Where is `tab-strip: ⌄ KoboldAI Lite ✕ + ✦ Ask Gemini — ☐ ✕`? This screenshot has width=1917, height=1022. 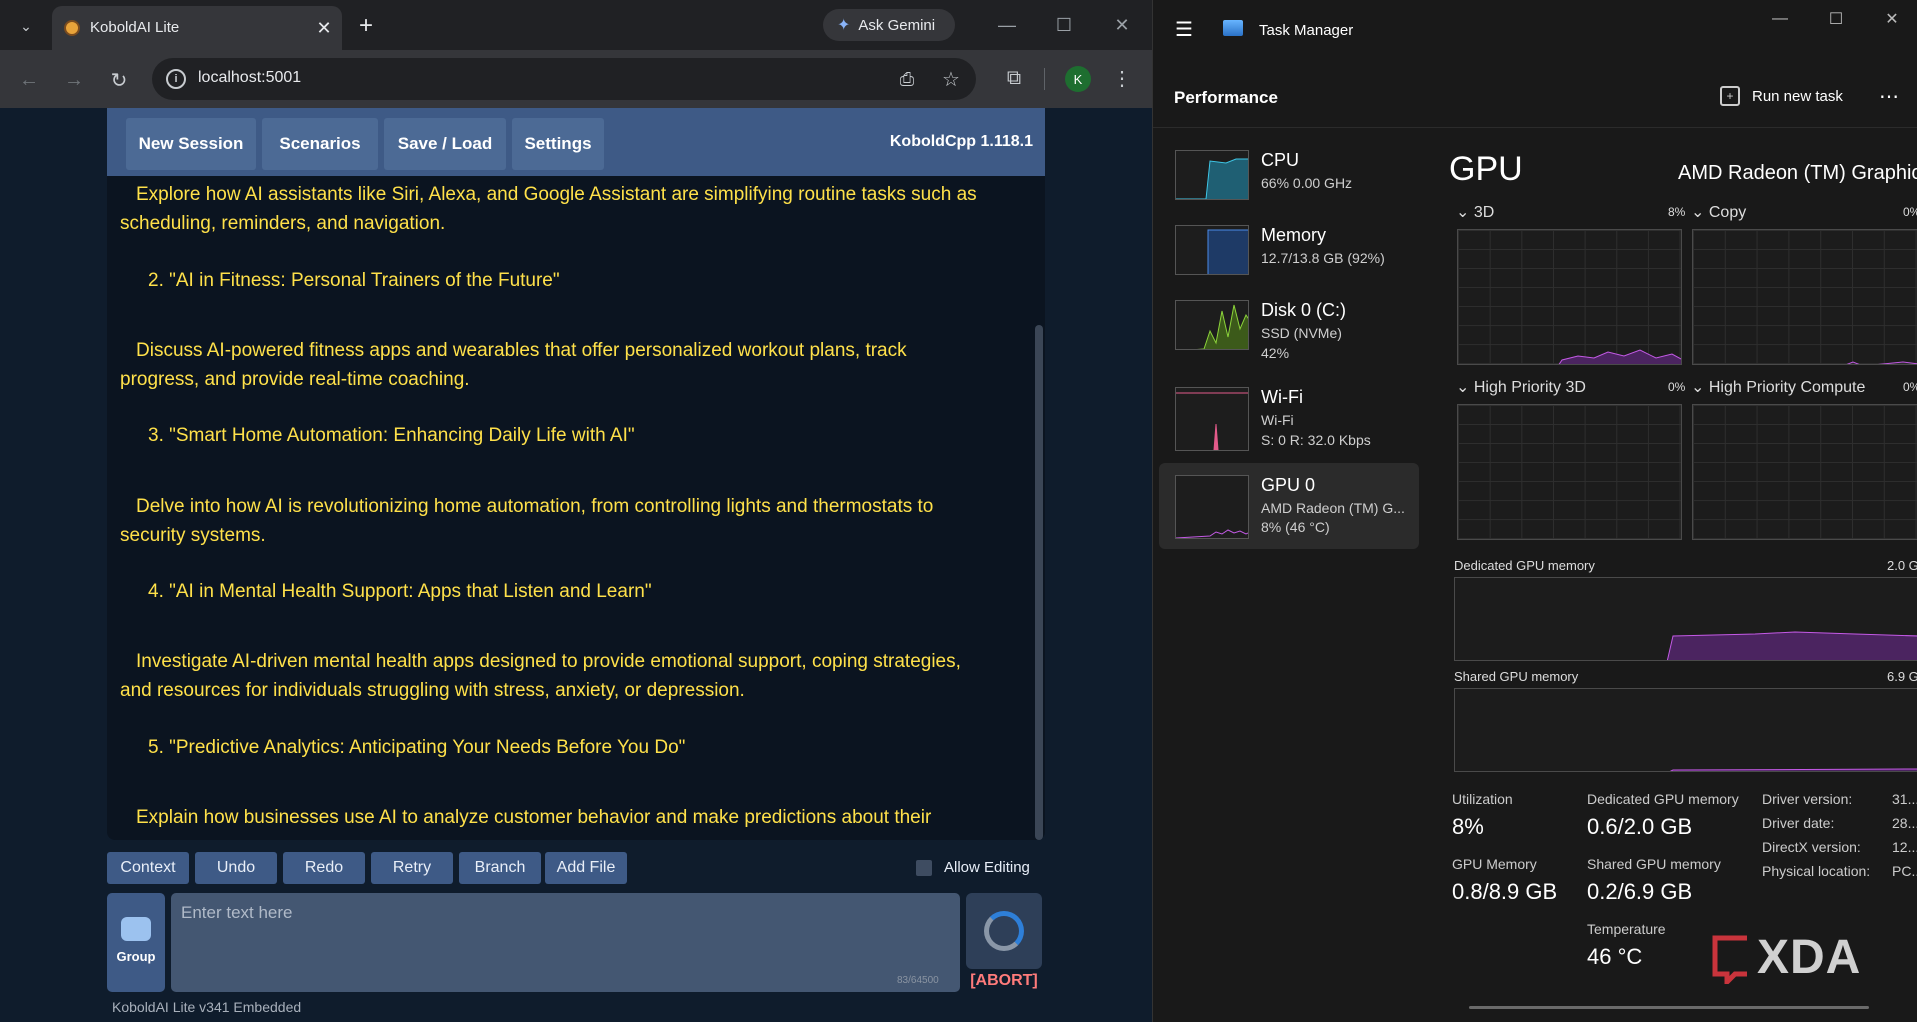
tab-strip: ⌄ KoboldAI Lite ✕ + ✦ Ask Gemini — ☐ ✕ is located at coordinates (576, 25).